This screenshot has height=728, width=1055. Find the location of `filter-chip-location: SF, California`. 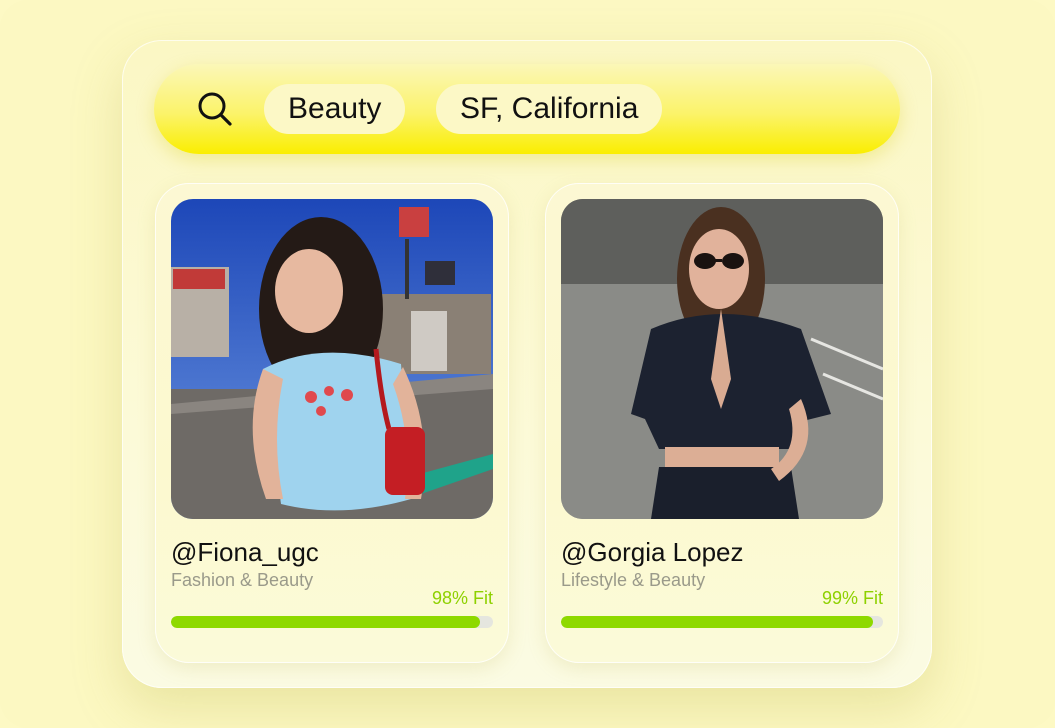

filter-chip-location: SF, California is located at coordinates (549, 109).